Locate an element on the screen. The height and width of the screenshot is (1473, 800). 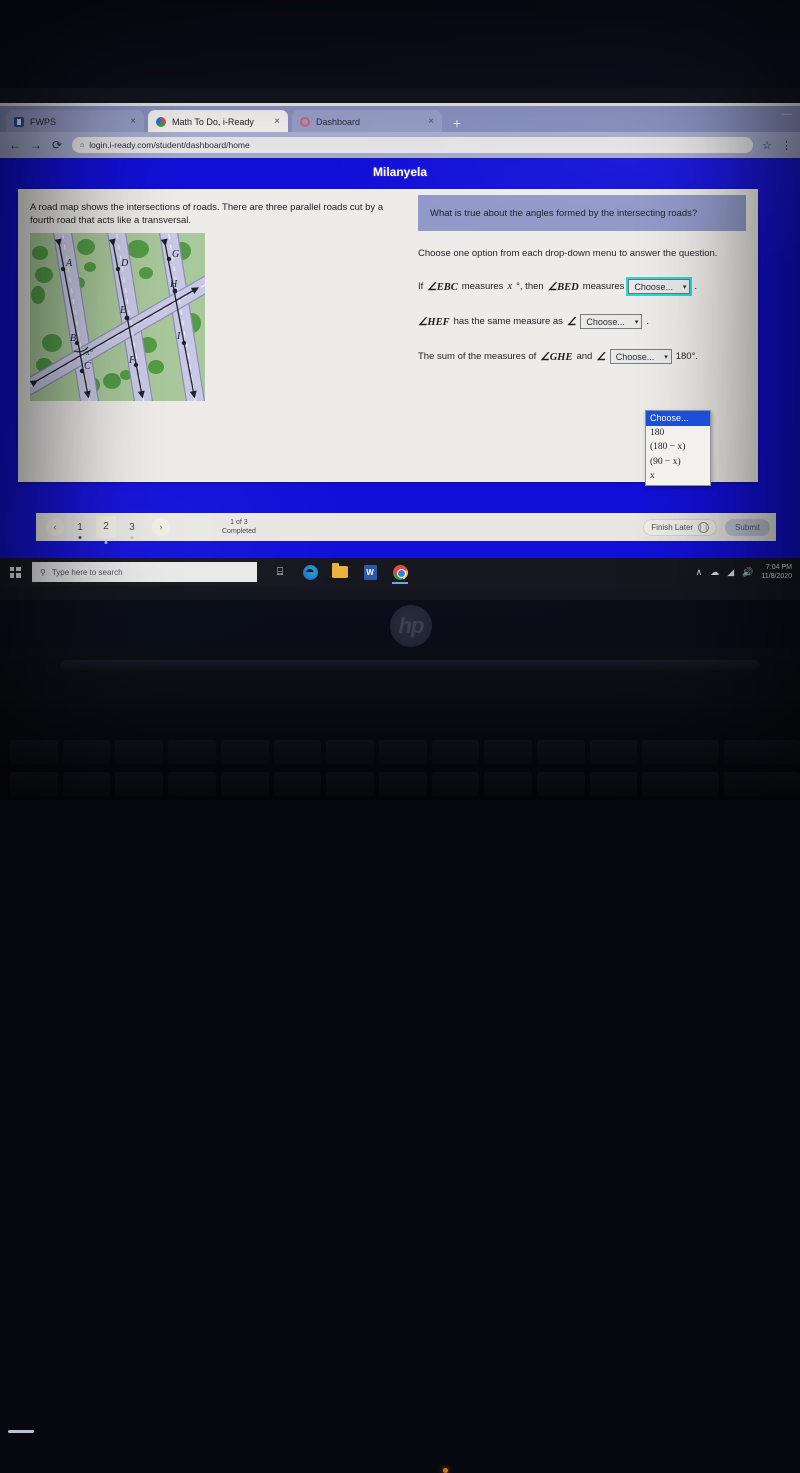
dropdown-option-180-minus-x: (180 − x) is located at coordinates (678, 447).